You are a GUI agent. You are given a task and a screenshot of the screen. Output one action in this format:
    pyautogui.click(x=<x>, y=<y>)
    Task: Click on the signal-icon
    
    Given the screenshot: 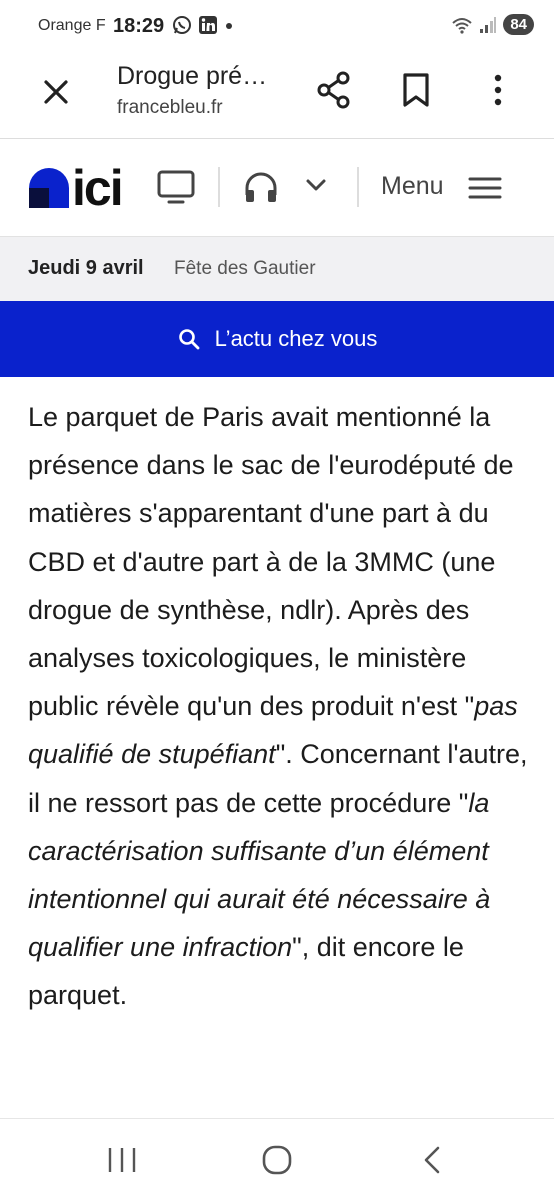 What is the action you would take?
    pyautogui.click(x=488, y=24)
    